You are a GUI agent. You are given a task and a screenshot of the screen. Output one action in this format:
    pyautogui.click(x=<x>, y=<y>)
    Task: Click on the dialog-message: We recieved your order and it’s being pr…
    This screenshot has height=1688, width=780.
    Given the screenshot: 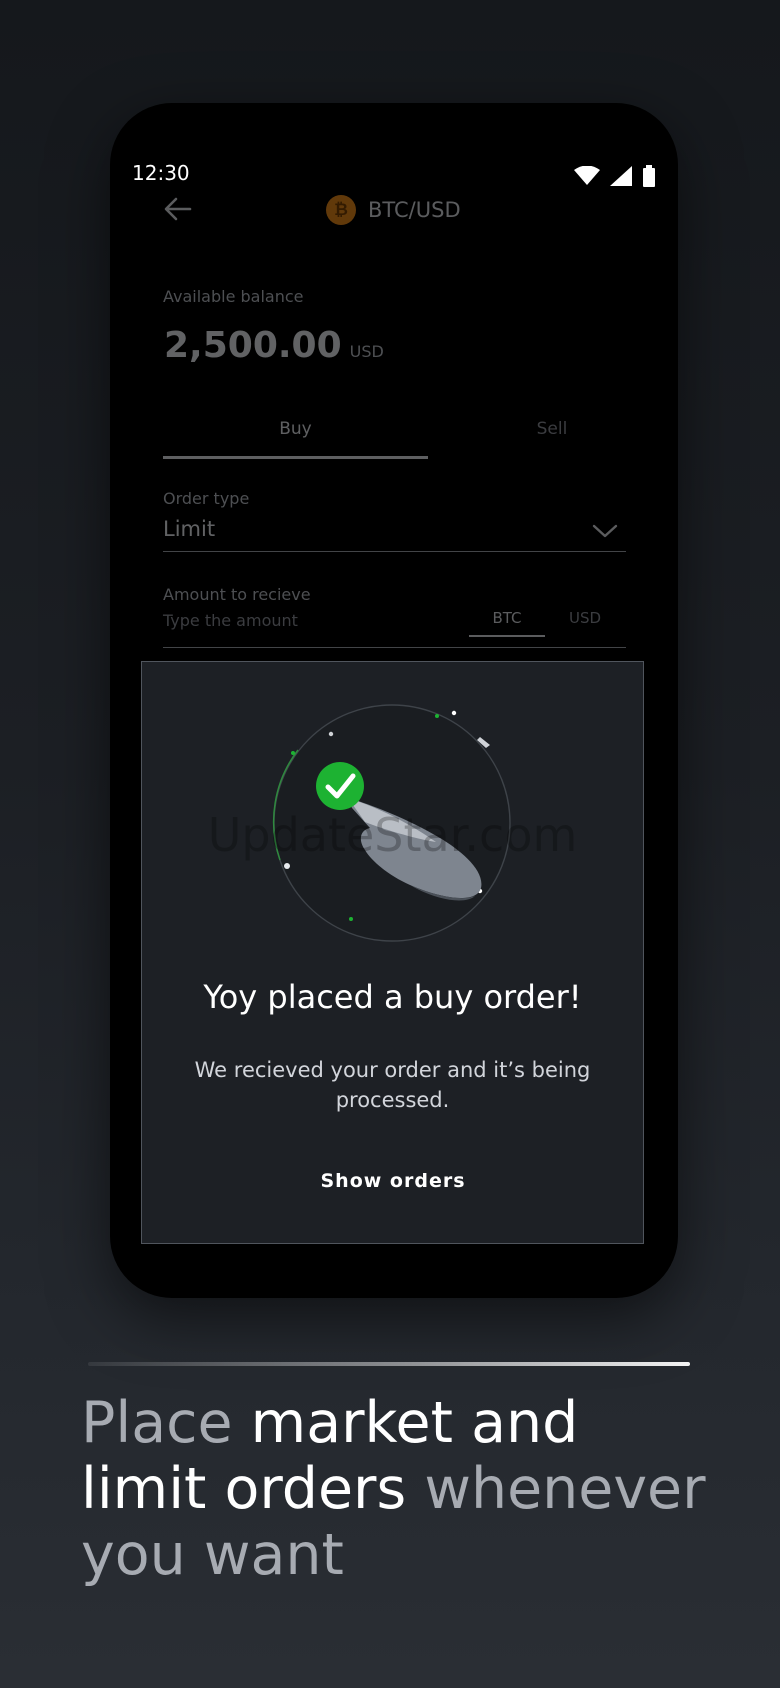 What is the action you would take?
    pyautogui.click(x=392, y=1085)
    